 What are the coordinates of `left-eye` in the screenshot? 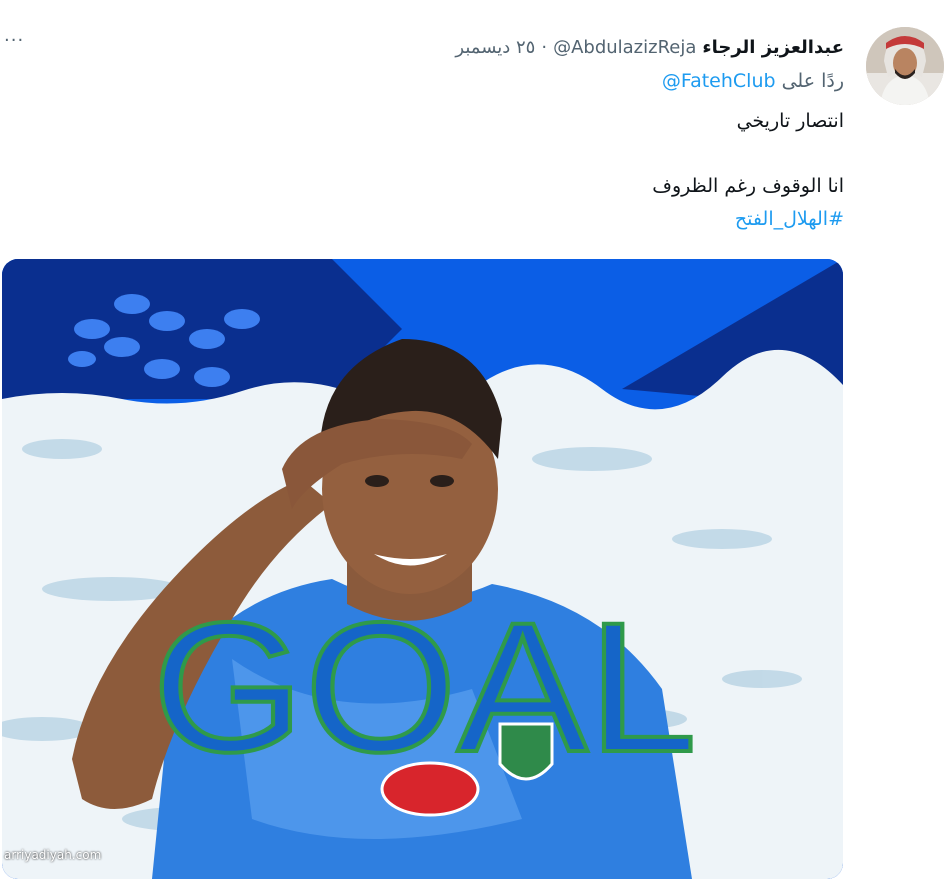 It's located at (377, 481).